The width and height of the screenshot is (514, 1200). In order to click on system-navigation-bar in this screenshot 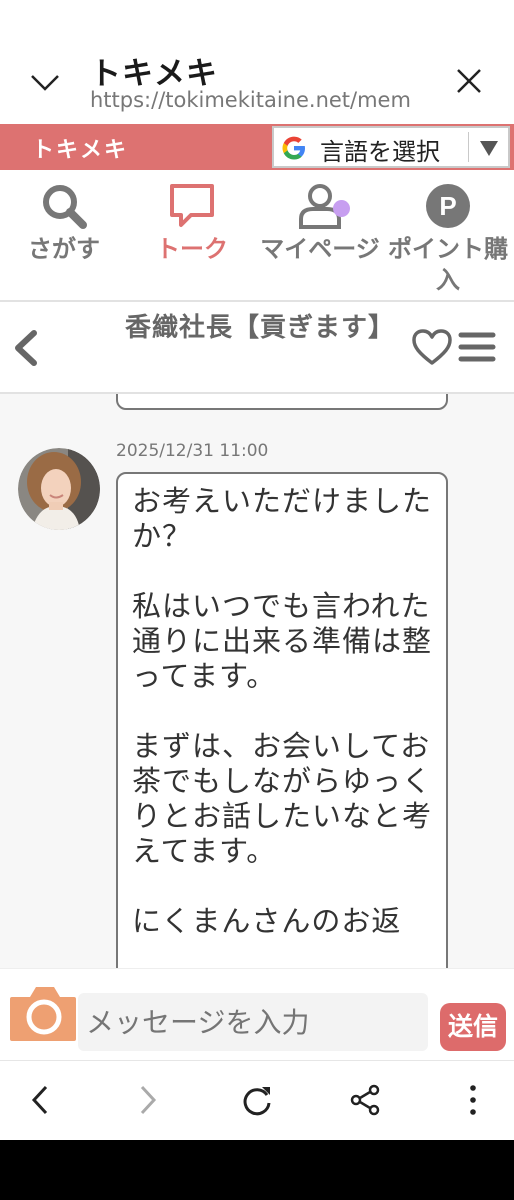, I will do `click(257, 1170)`.